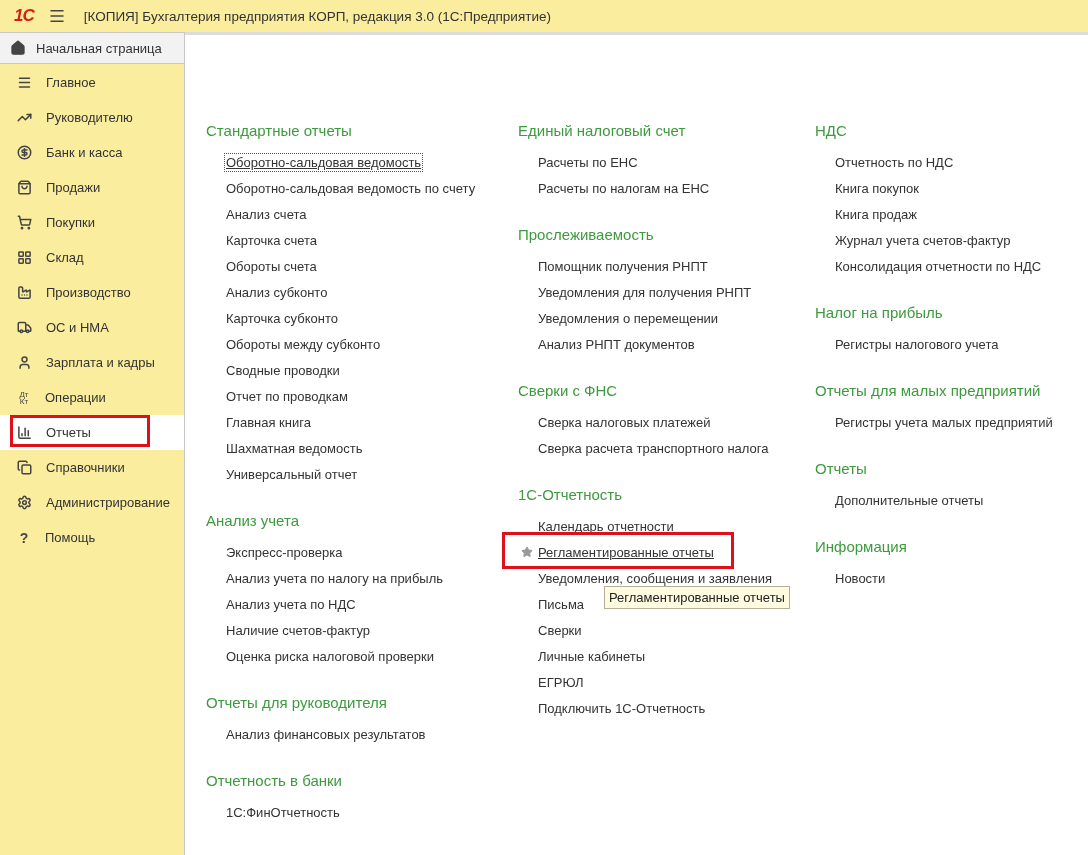 The height and width of the screenshot is (855, 1088). What do you see at coordinates (330, 656) in the screenshot?
I see `report-link: Оценка риска налоговой проверки` at bounding box center [330, 656].